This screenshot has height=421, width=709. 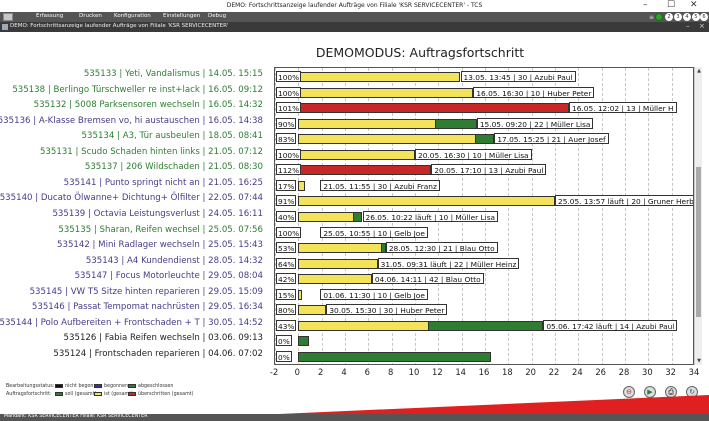 What do you see at coordinates (484, 325) in the screenshot?
I see `chart-row: 43% 05.06. 17:42 läuft | 14 | Azubi Paul` at bounding box center [484, 325].